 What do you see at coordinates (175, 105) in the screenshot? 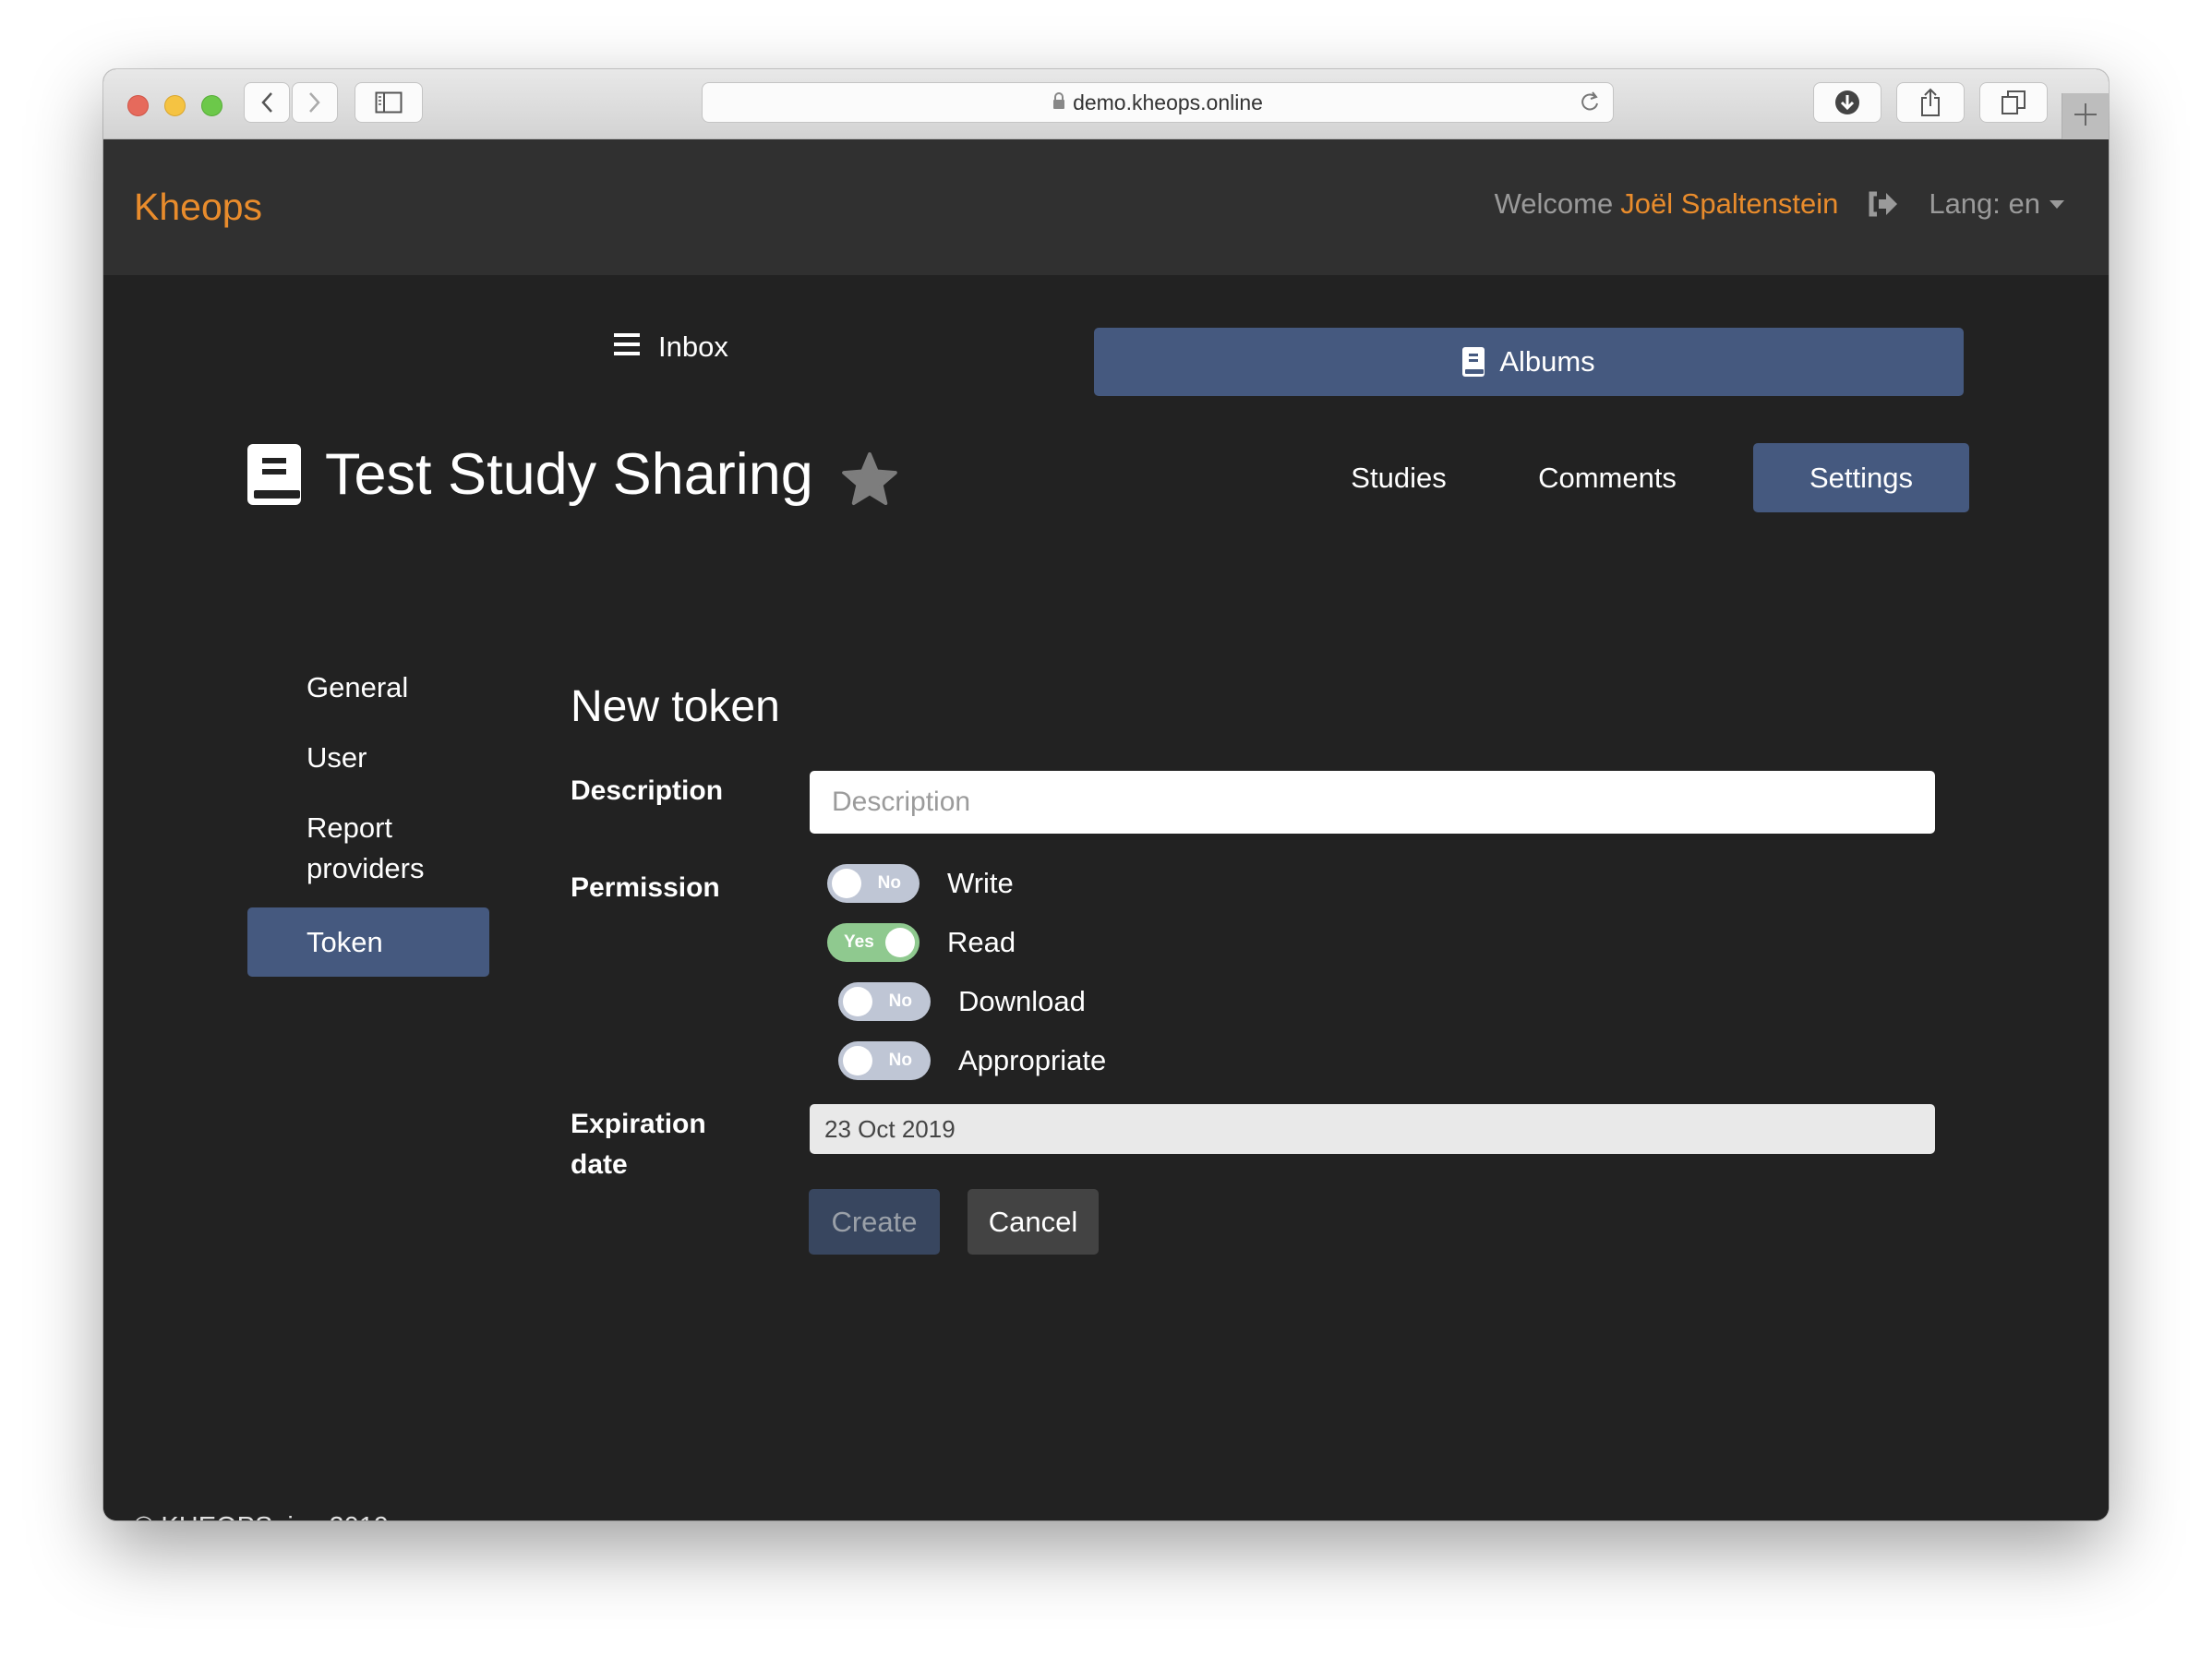
I see `minimize-window-button` at bounding box center [175, 105].